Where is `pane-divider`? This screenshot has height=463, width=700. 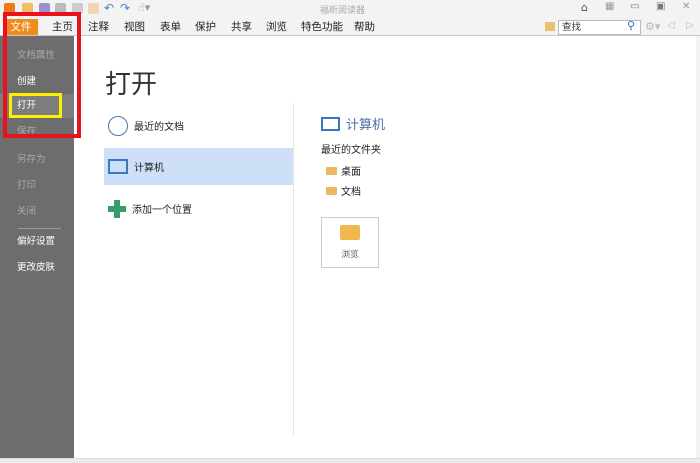
pane-divider is located at coordinates (293, 269).